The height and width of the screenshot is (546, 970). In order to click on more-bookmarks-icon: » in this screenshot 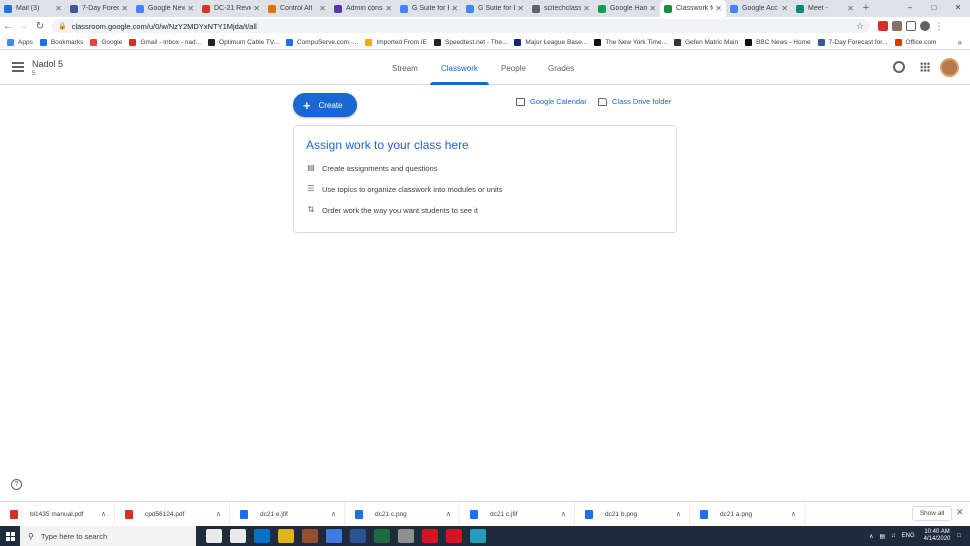, I will do `click(960, 42)`.